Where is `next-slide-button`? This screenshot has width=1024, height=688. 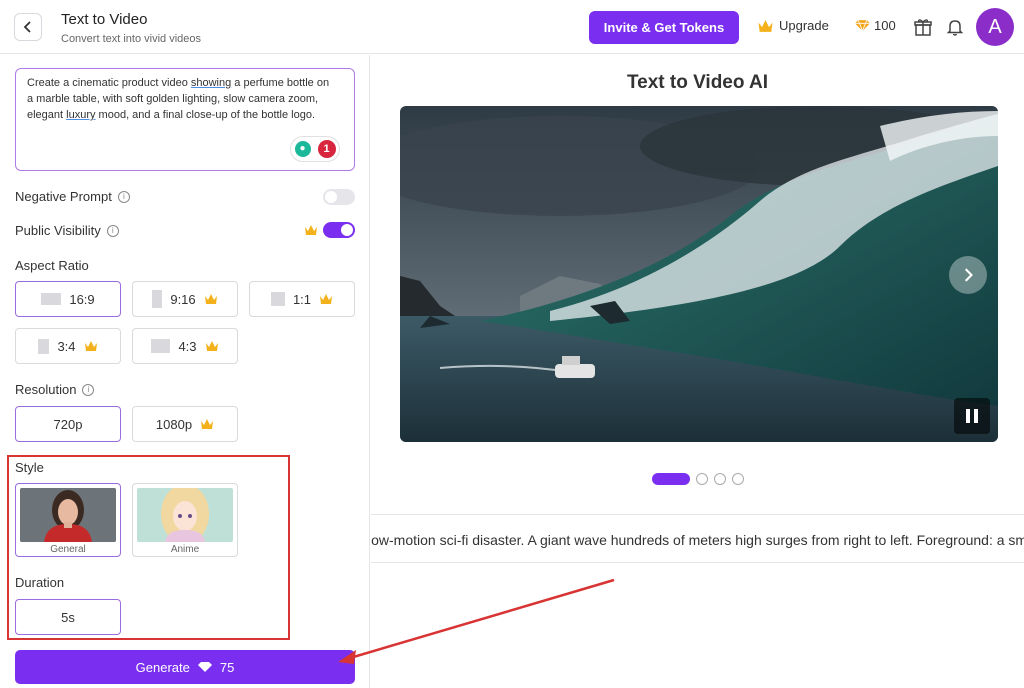 next-slide-button is located at coordinates (968, 275).